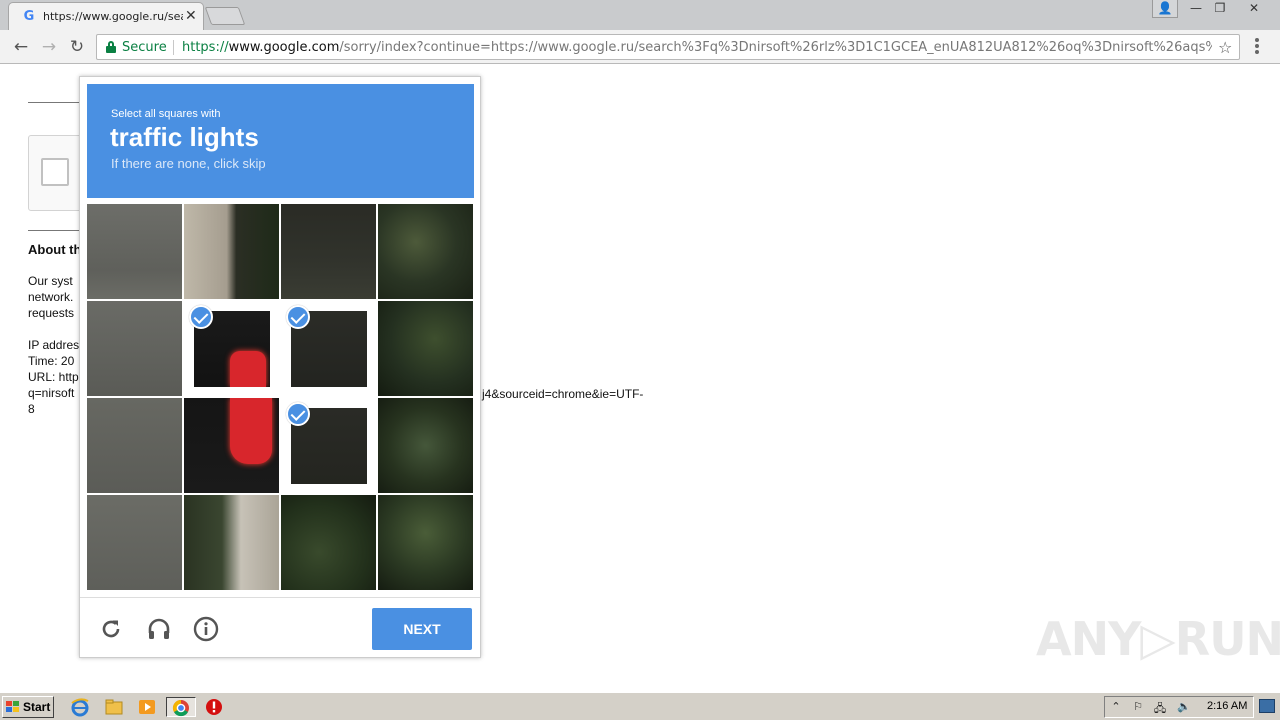  I want to click on about-heading: About th, so click(55, 249).